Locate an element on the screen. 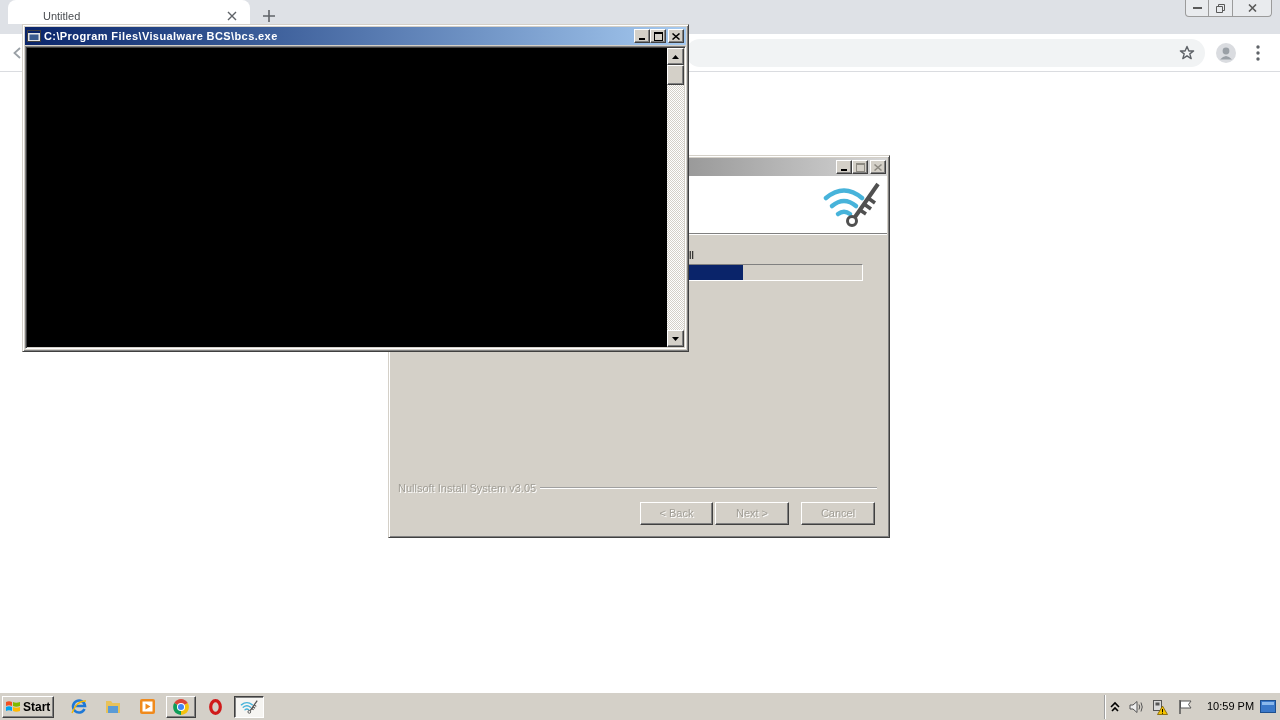 The width and height of the screenshot is (1280, 720). triangle-up-icon is located at coordinates (675, 56).